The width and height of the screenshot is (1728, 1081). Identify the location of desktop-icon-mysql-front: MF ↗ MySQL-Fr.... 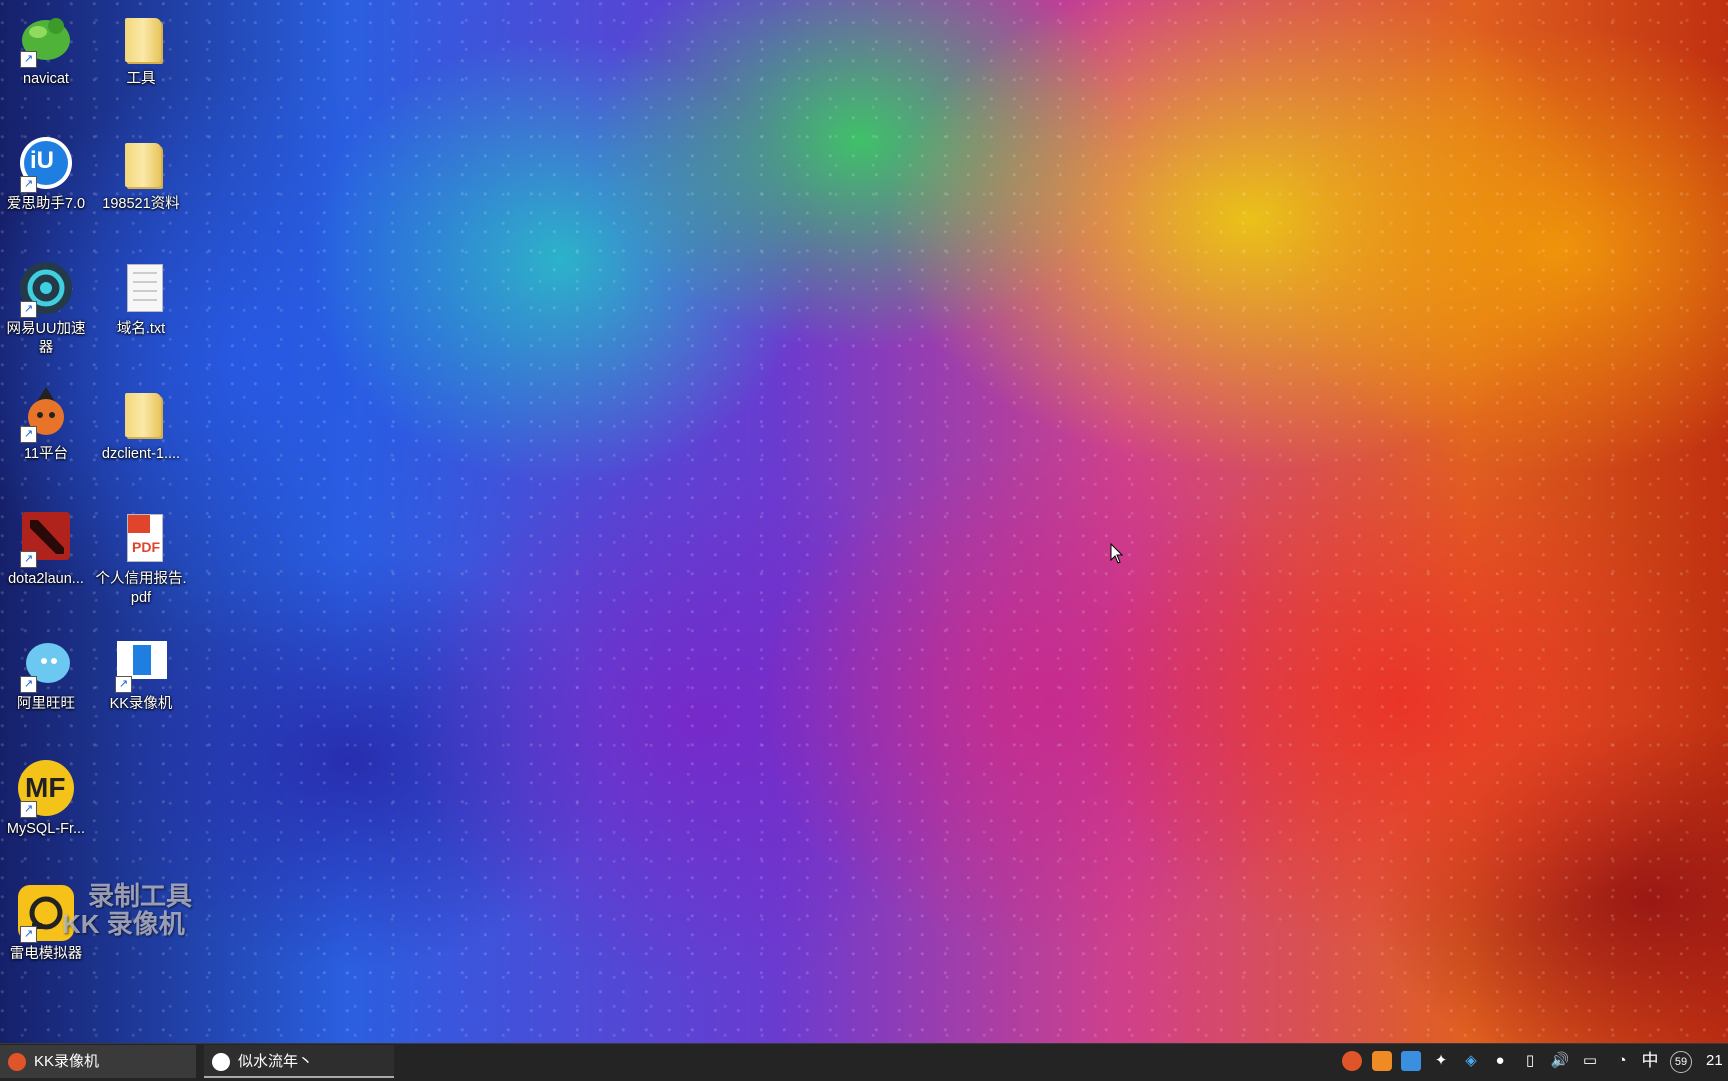
(46, 798).